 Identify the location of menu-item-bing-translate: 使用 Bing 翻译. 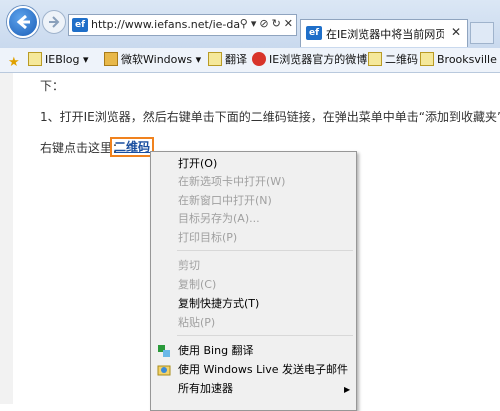
(216, 351).